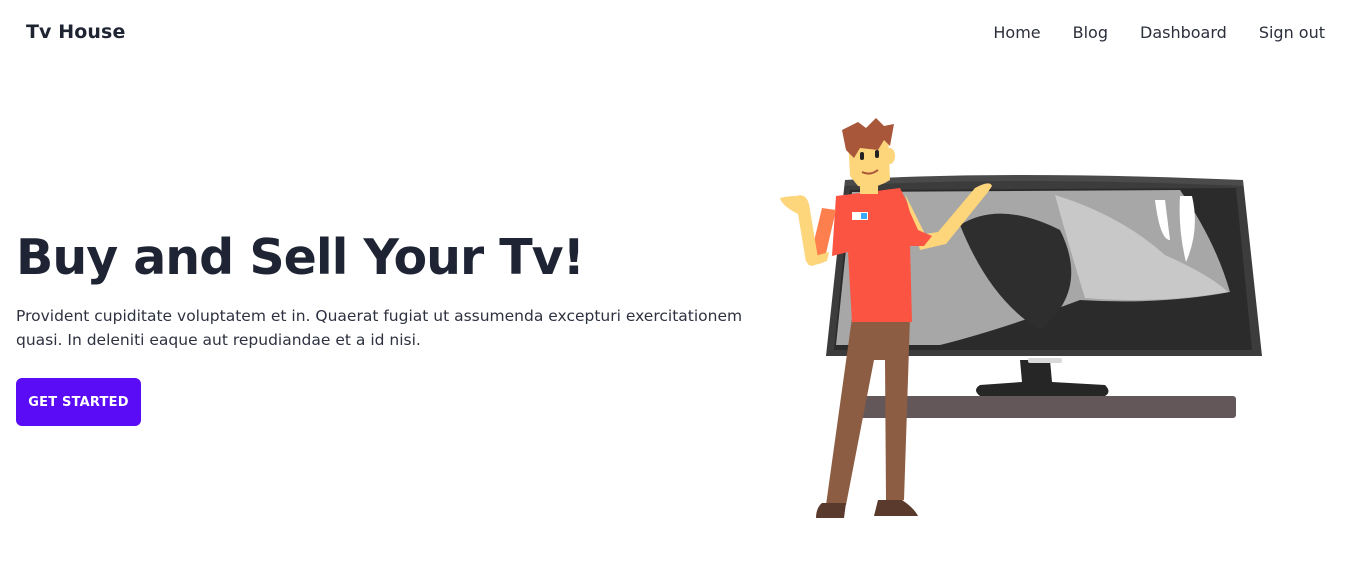 The image size is (1349, 568). What do you see at coordinates (1090, 32) in the screenshot?
I see `nav-link-blog: Blog` at bounding box center [1090, 32].